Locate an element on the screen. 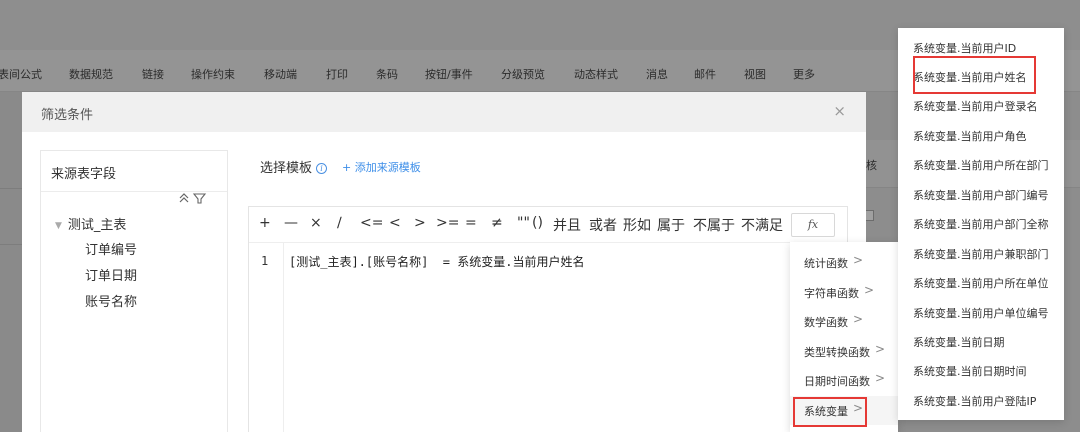  sysvar-label: 系统变量.当前用户登陆IP is located at coordinates (975, 401).